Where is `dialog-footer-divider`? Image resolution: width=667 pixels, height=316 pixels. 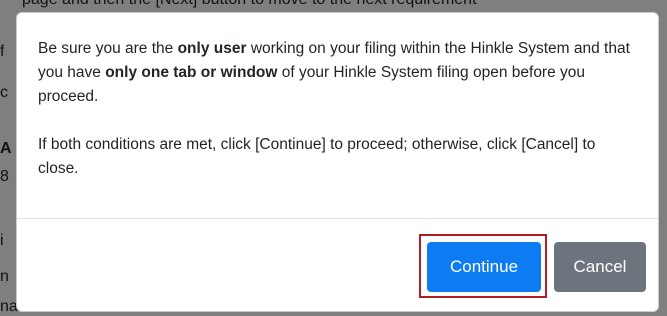 dialog-footer-divider is located at coordinates (337, 218).